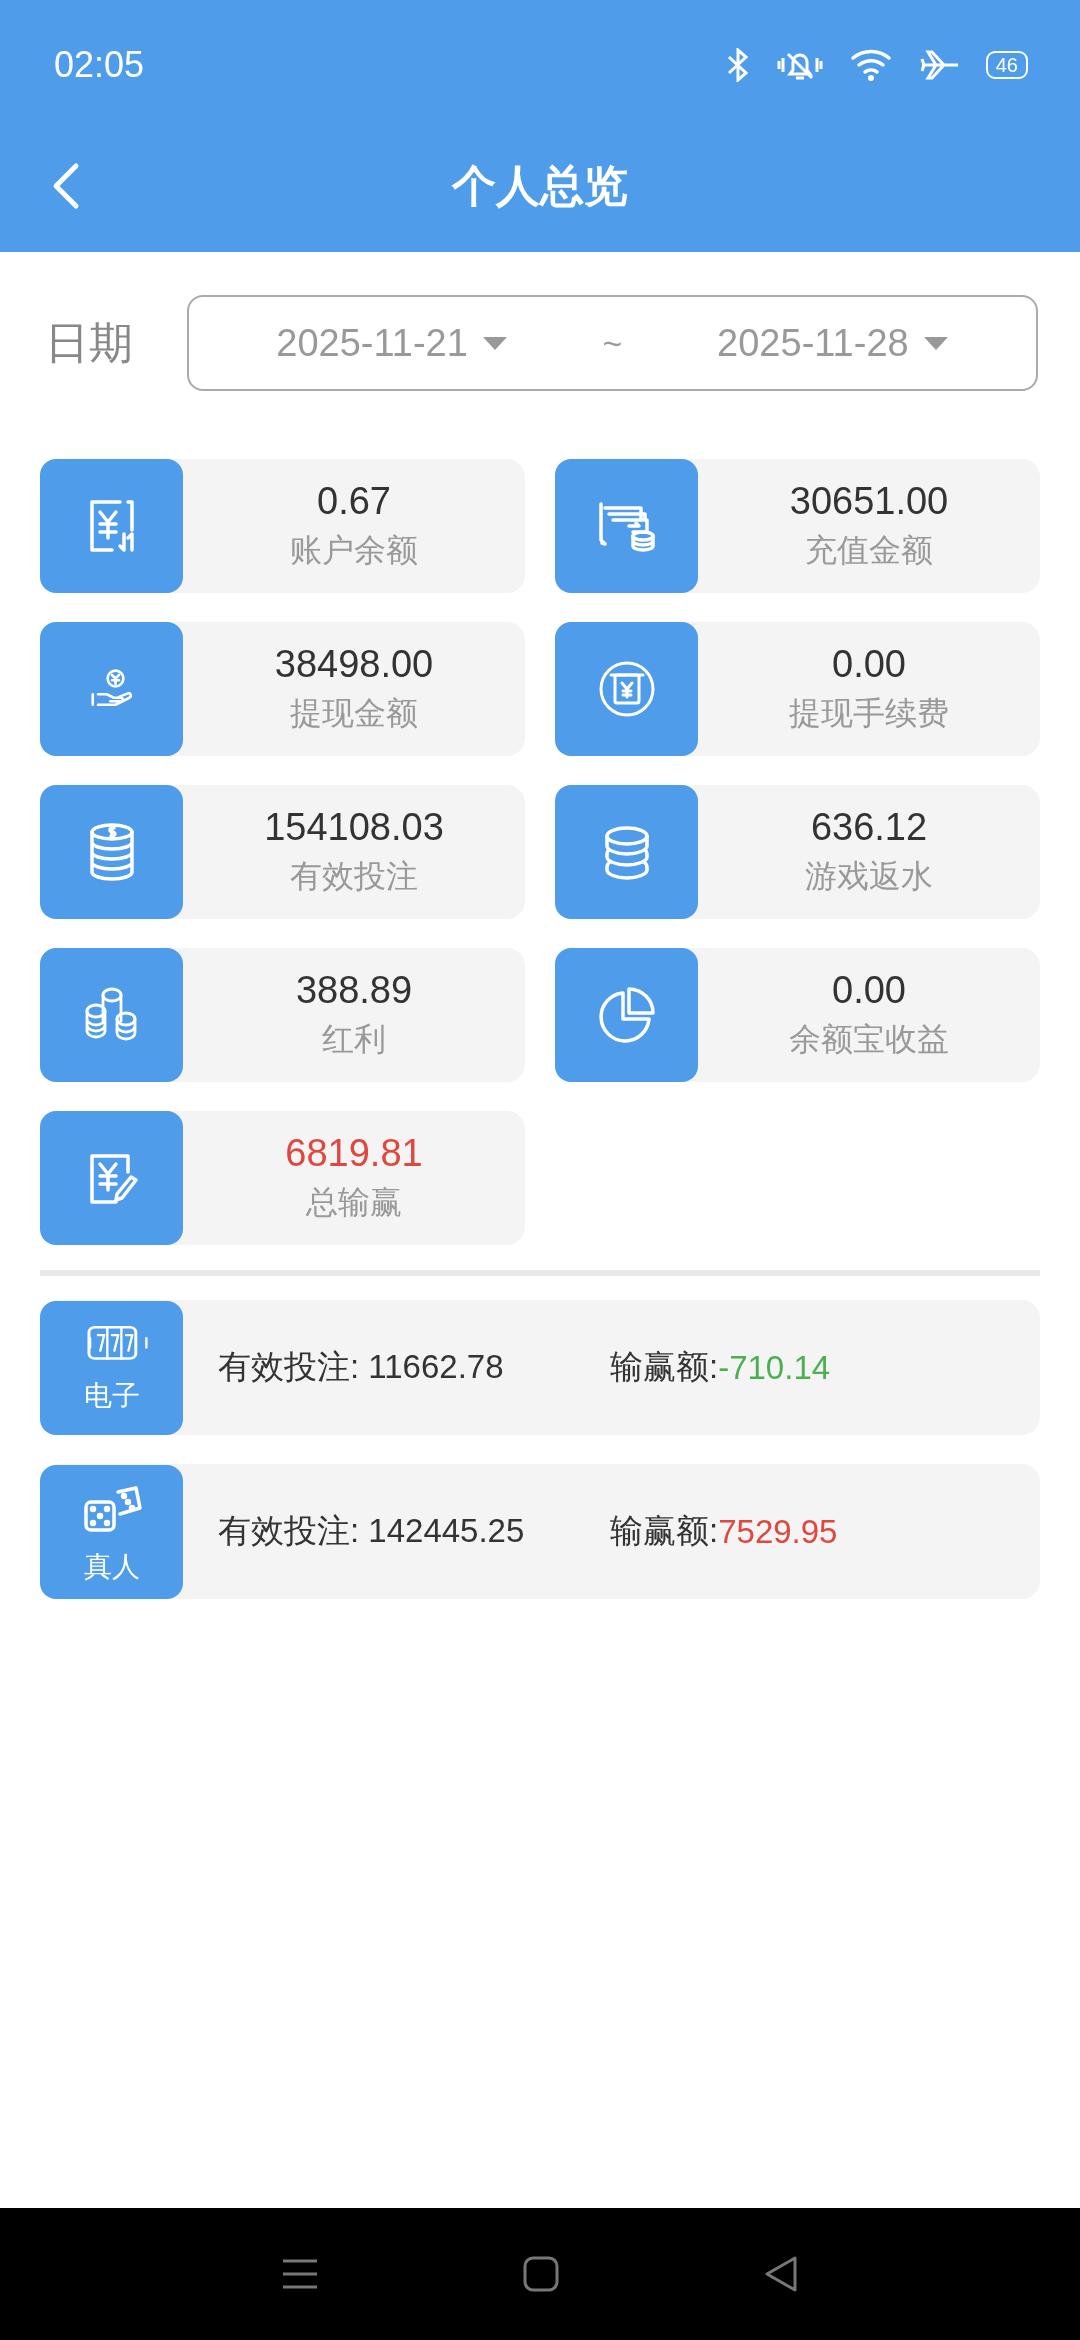 This screenshot has width=1080, height=2340. Describe the element at coordinates (869, 713) in the screenshot. I see `stat-label: 提现手续费` at that location.